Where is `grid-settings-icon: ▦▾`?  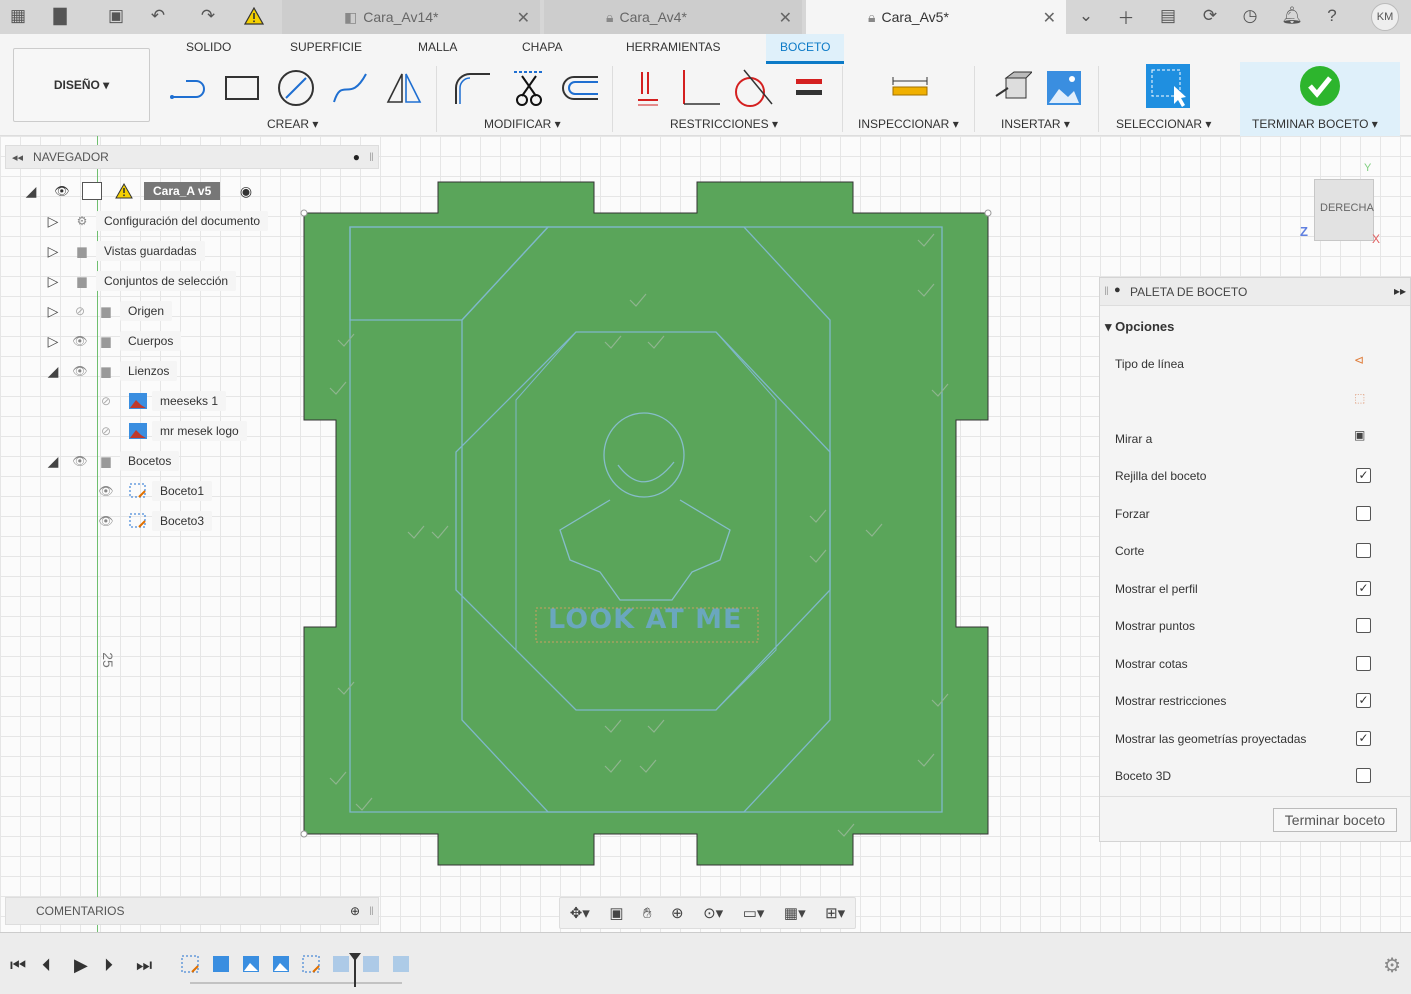
grid-settings-icon: ▦▾ is located at coordinates (795, 913).